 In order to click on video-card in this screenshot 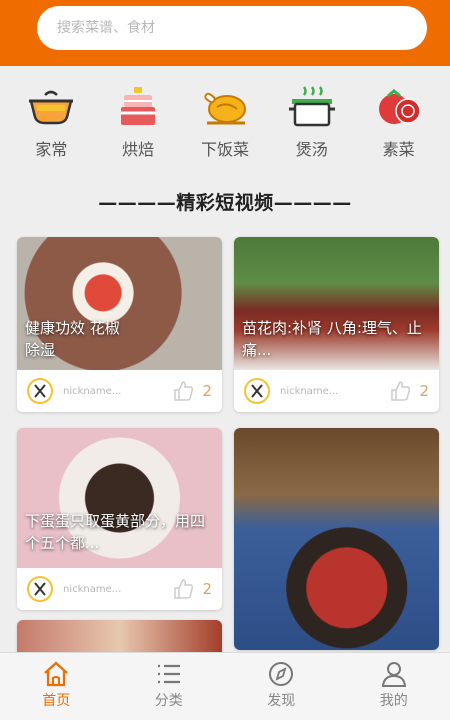, I will do `click(336, 539)`.